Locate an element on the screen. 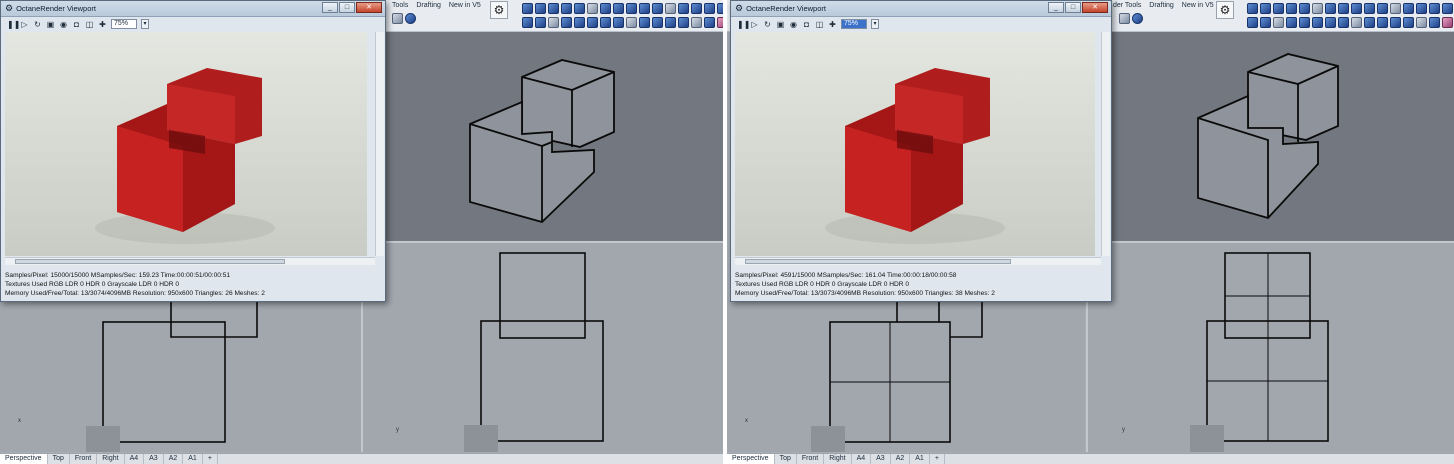  tab-front: Front is located at coordinates (84, 459).